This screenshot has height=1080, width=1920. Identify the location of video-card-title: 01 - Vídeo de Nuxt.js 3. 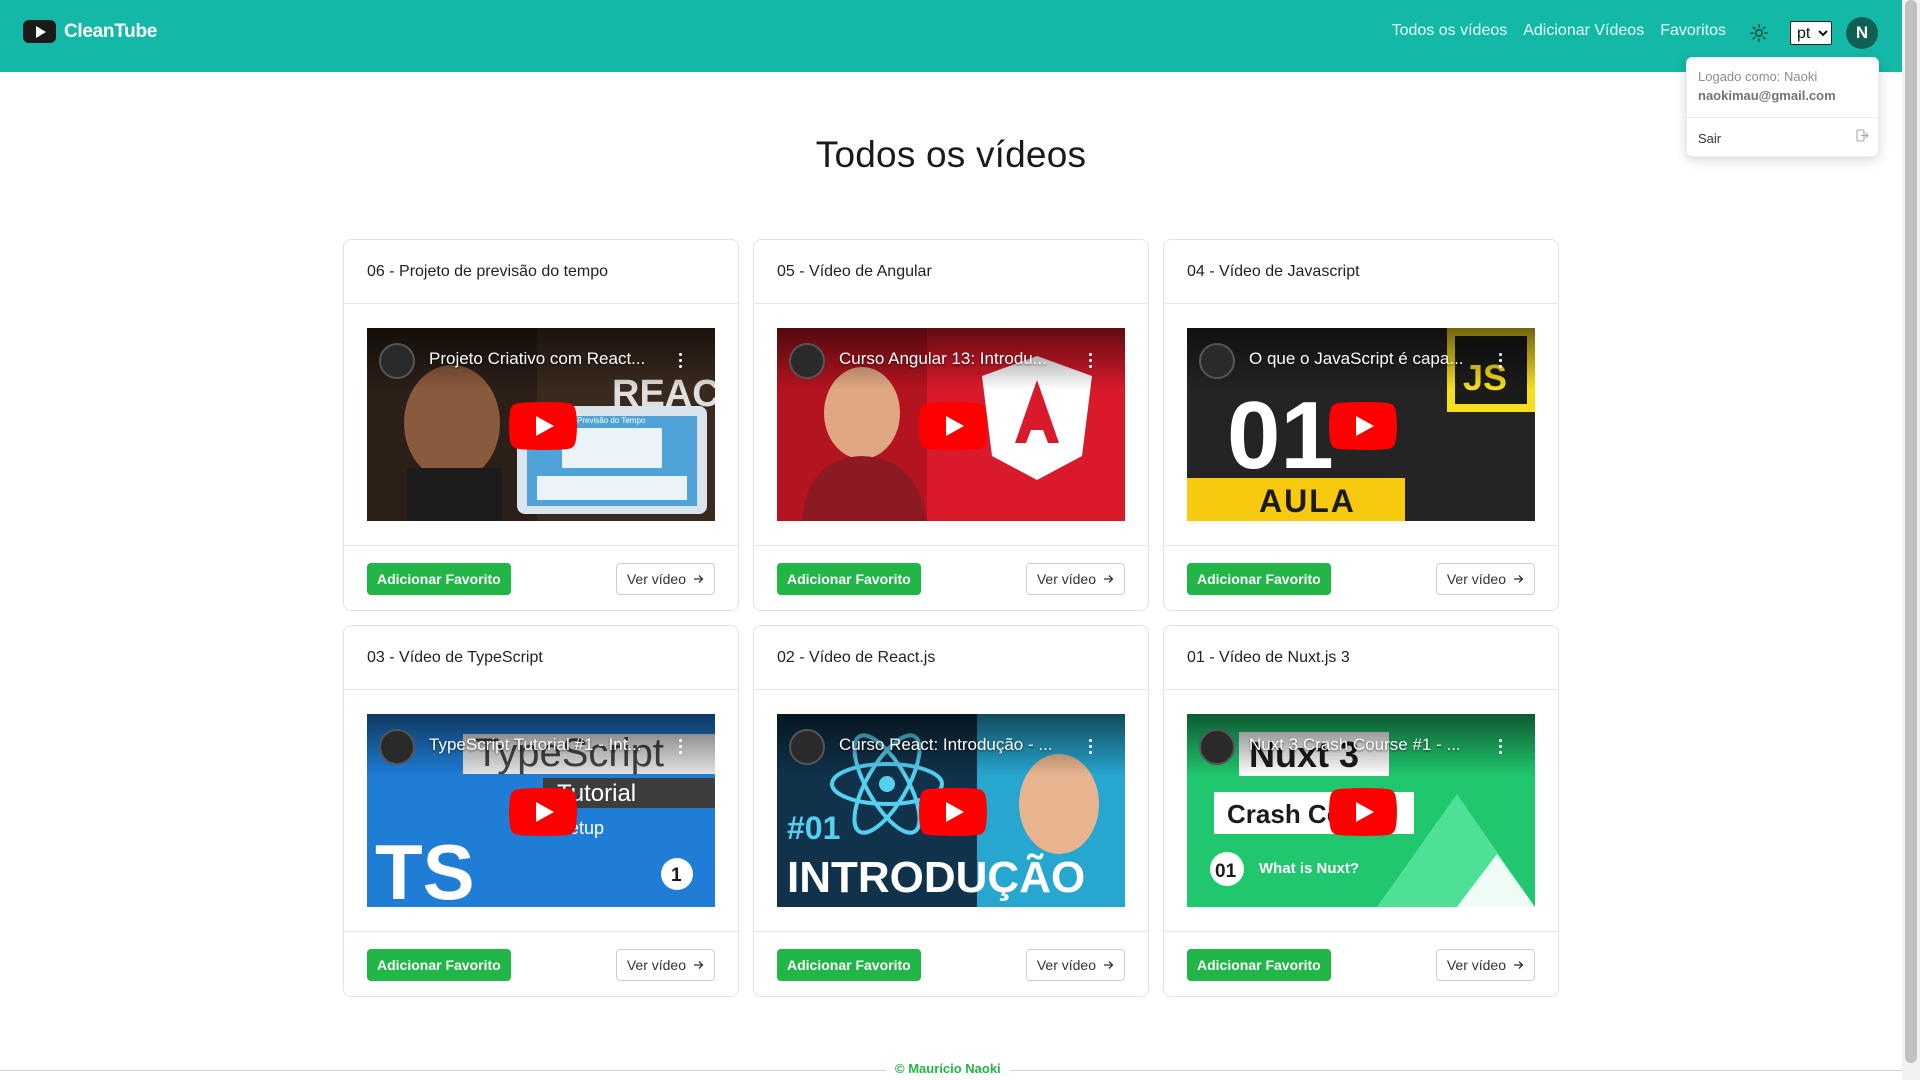
(1361, 658).